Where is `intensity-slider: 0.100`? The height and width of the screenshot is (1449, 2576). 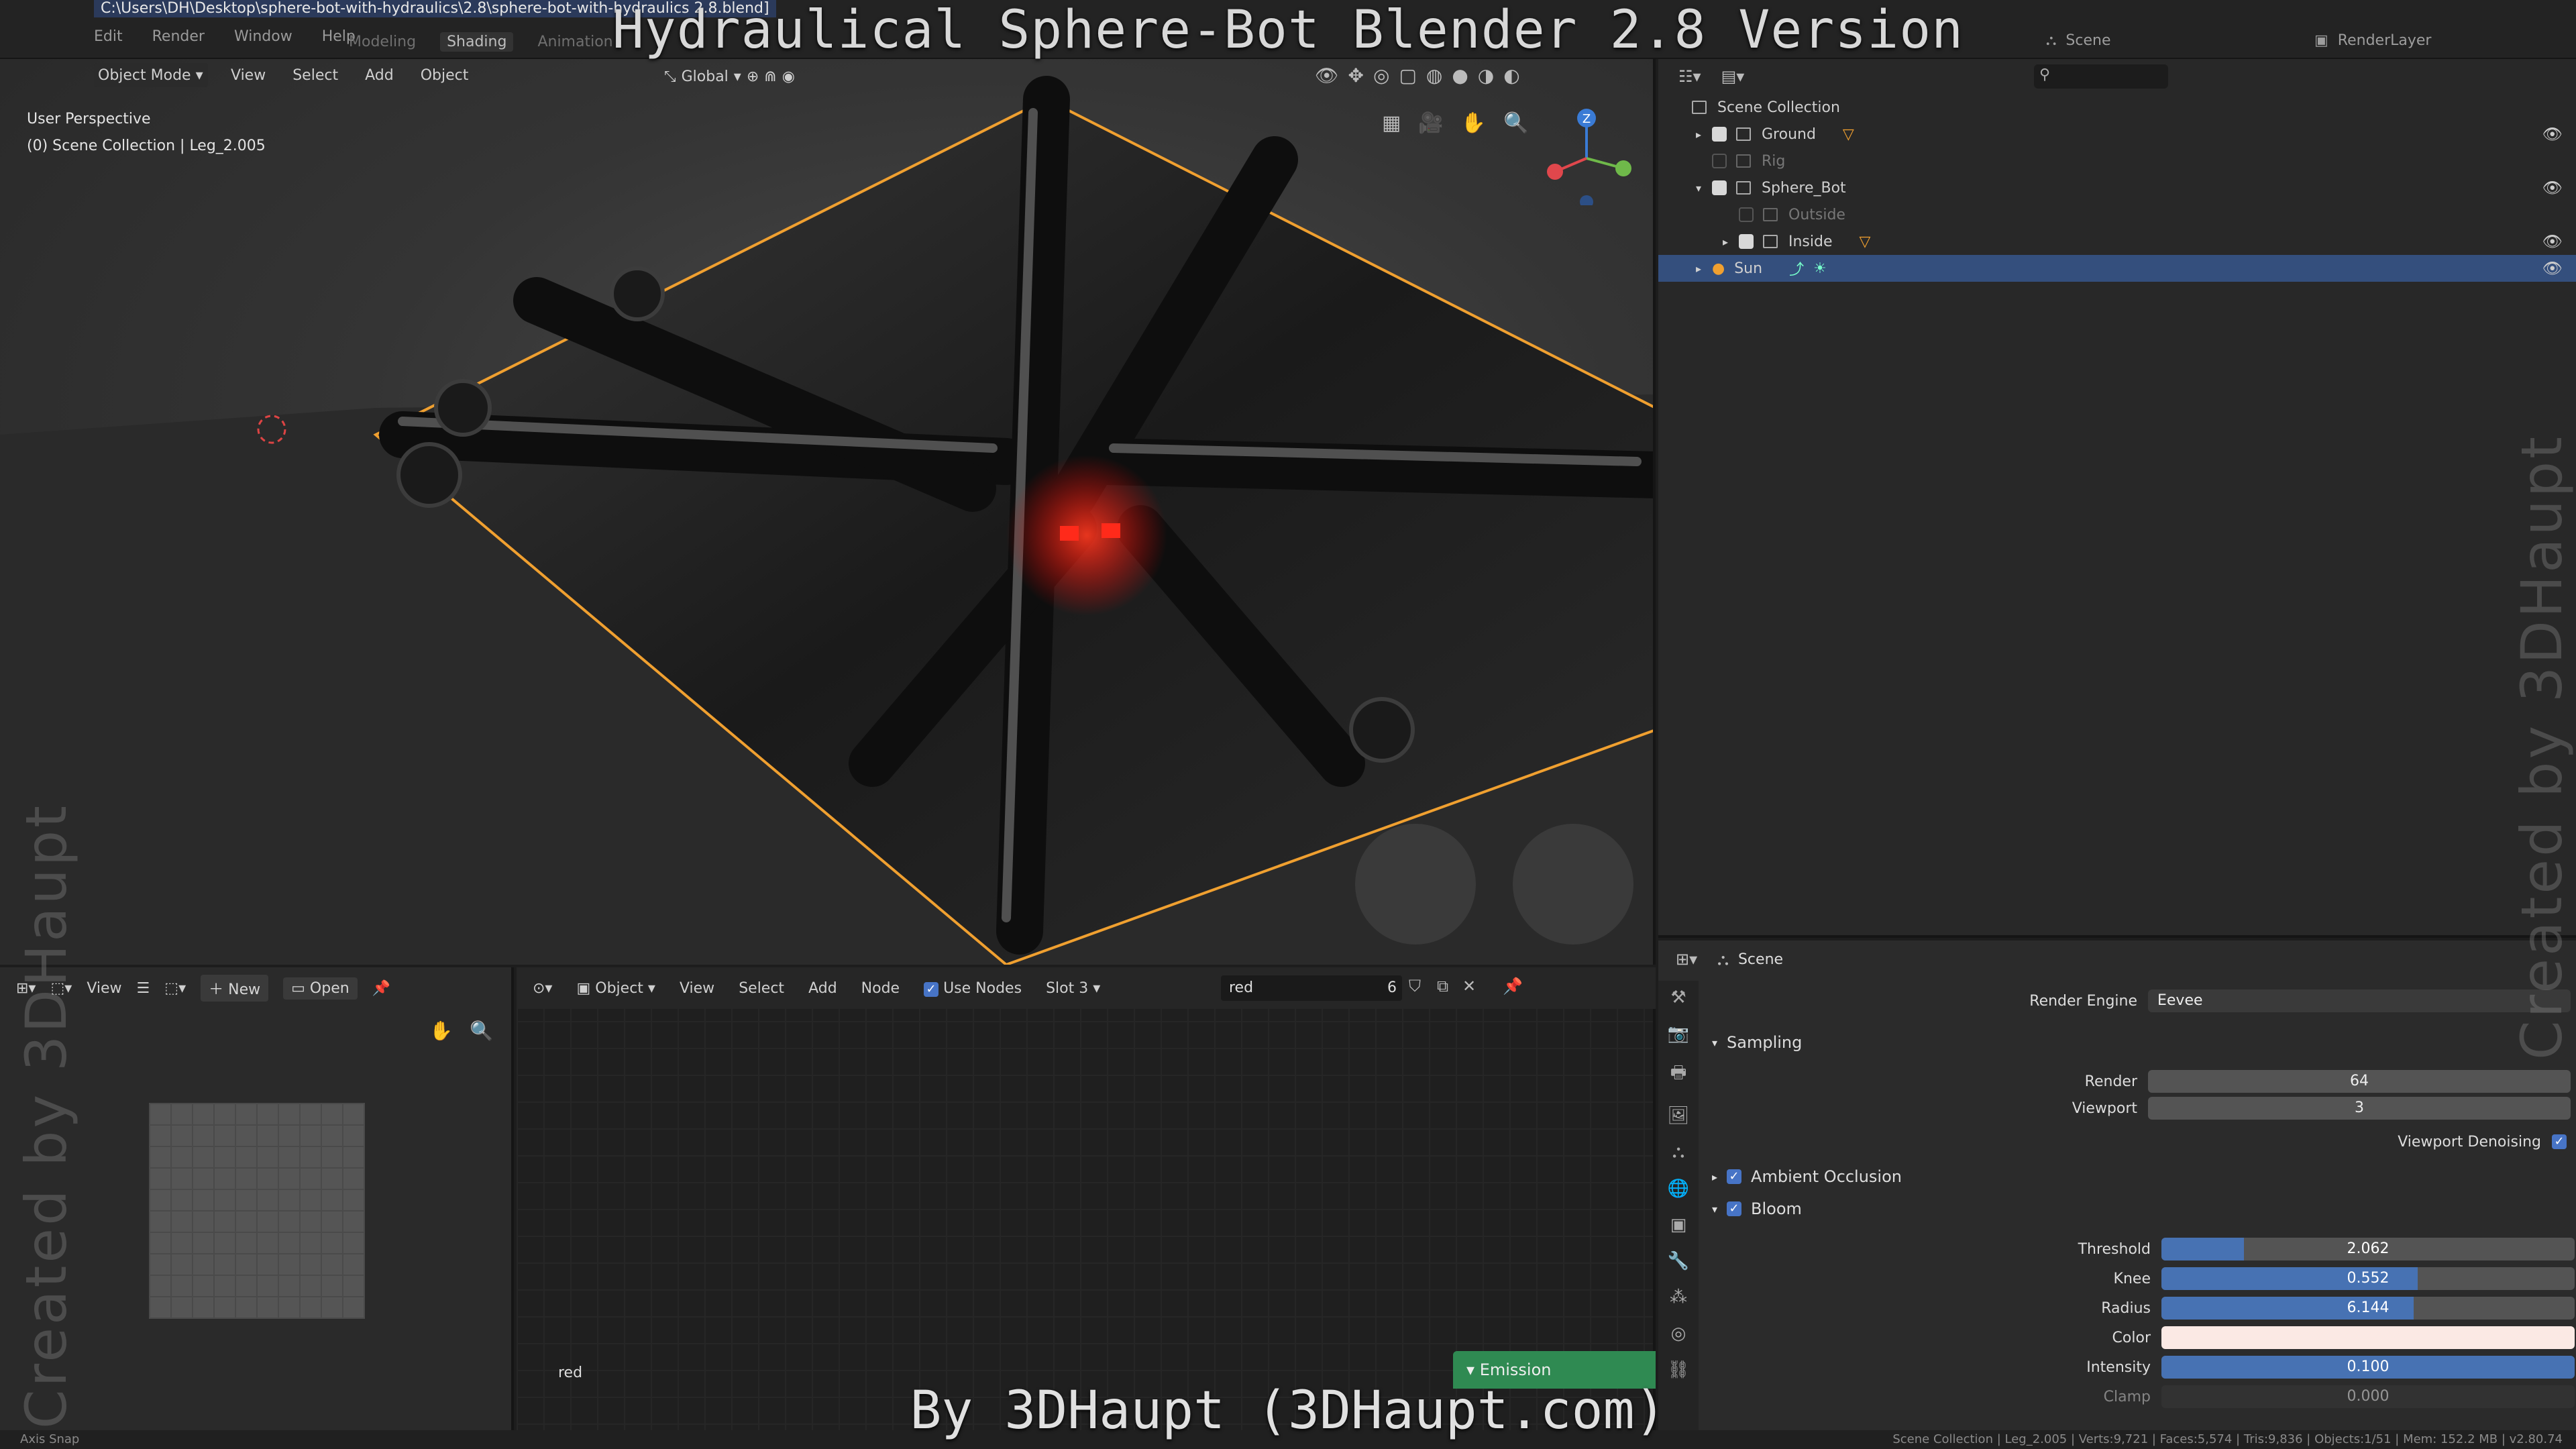 intensity-slider: 0.100 is located at coordinates (2368, 1367).